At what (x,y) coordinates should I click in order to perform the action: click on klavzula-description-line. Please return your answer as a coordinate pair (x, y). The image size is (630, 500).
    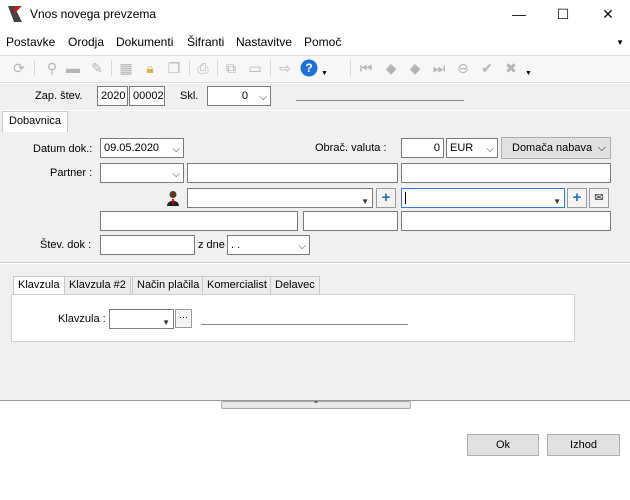
    Looking at the image, I should click on (304, 324).